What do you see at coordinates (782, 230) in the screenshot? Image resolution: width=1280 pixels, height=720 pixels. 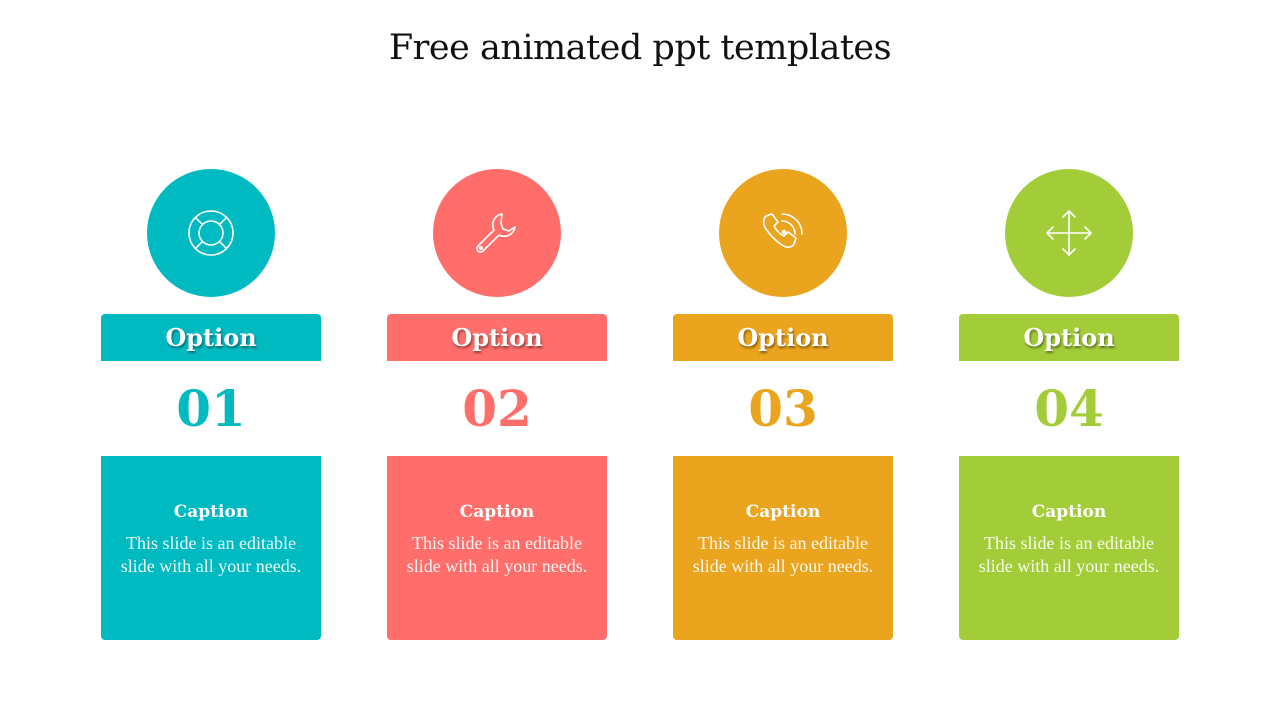 I see `phone-call-icon` at bounding box center [782, 230].